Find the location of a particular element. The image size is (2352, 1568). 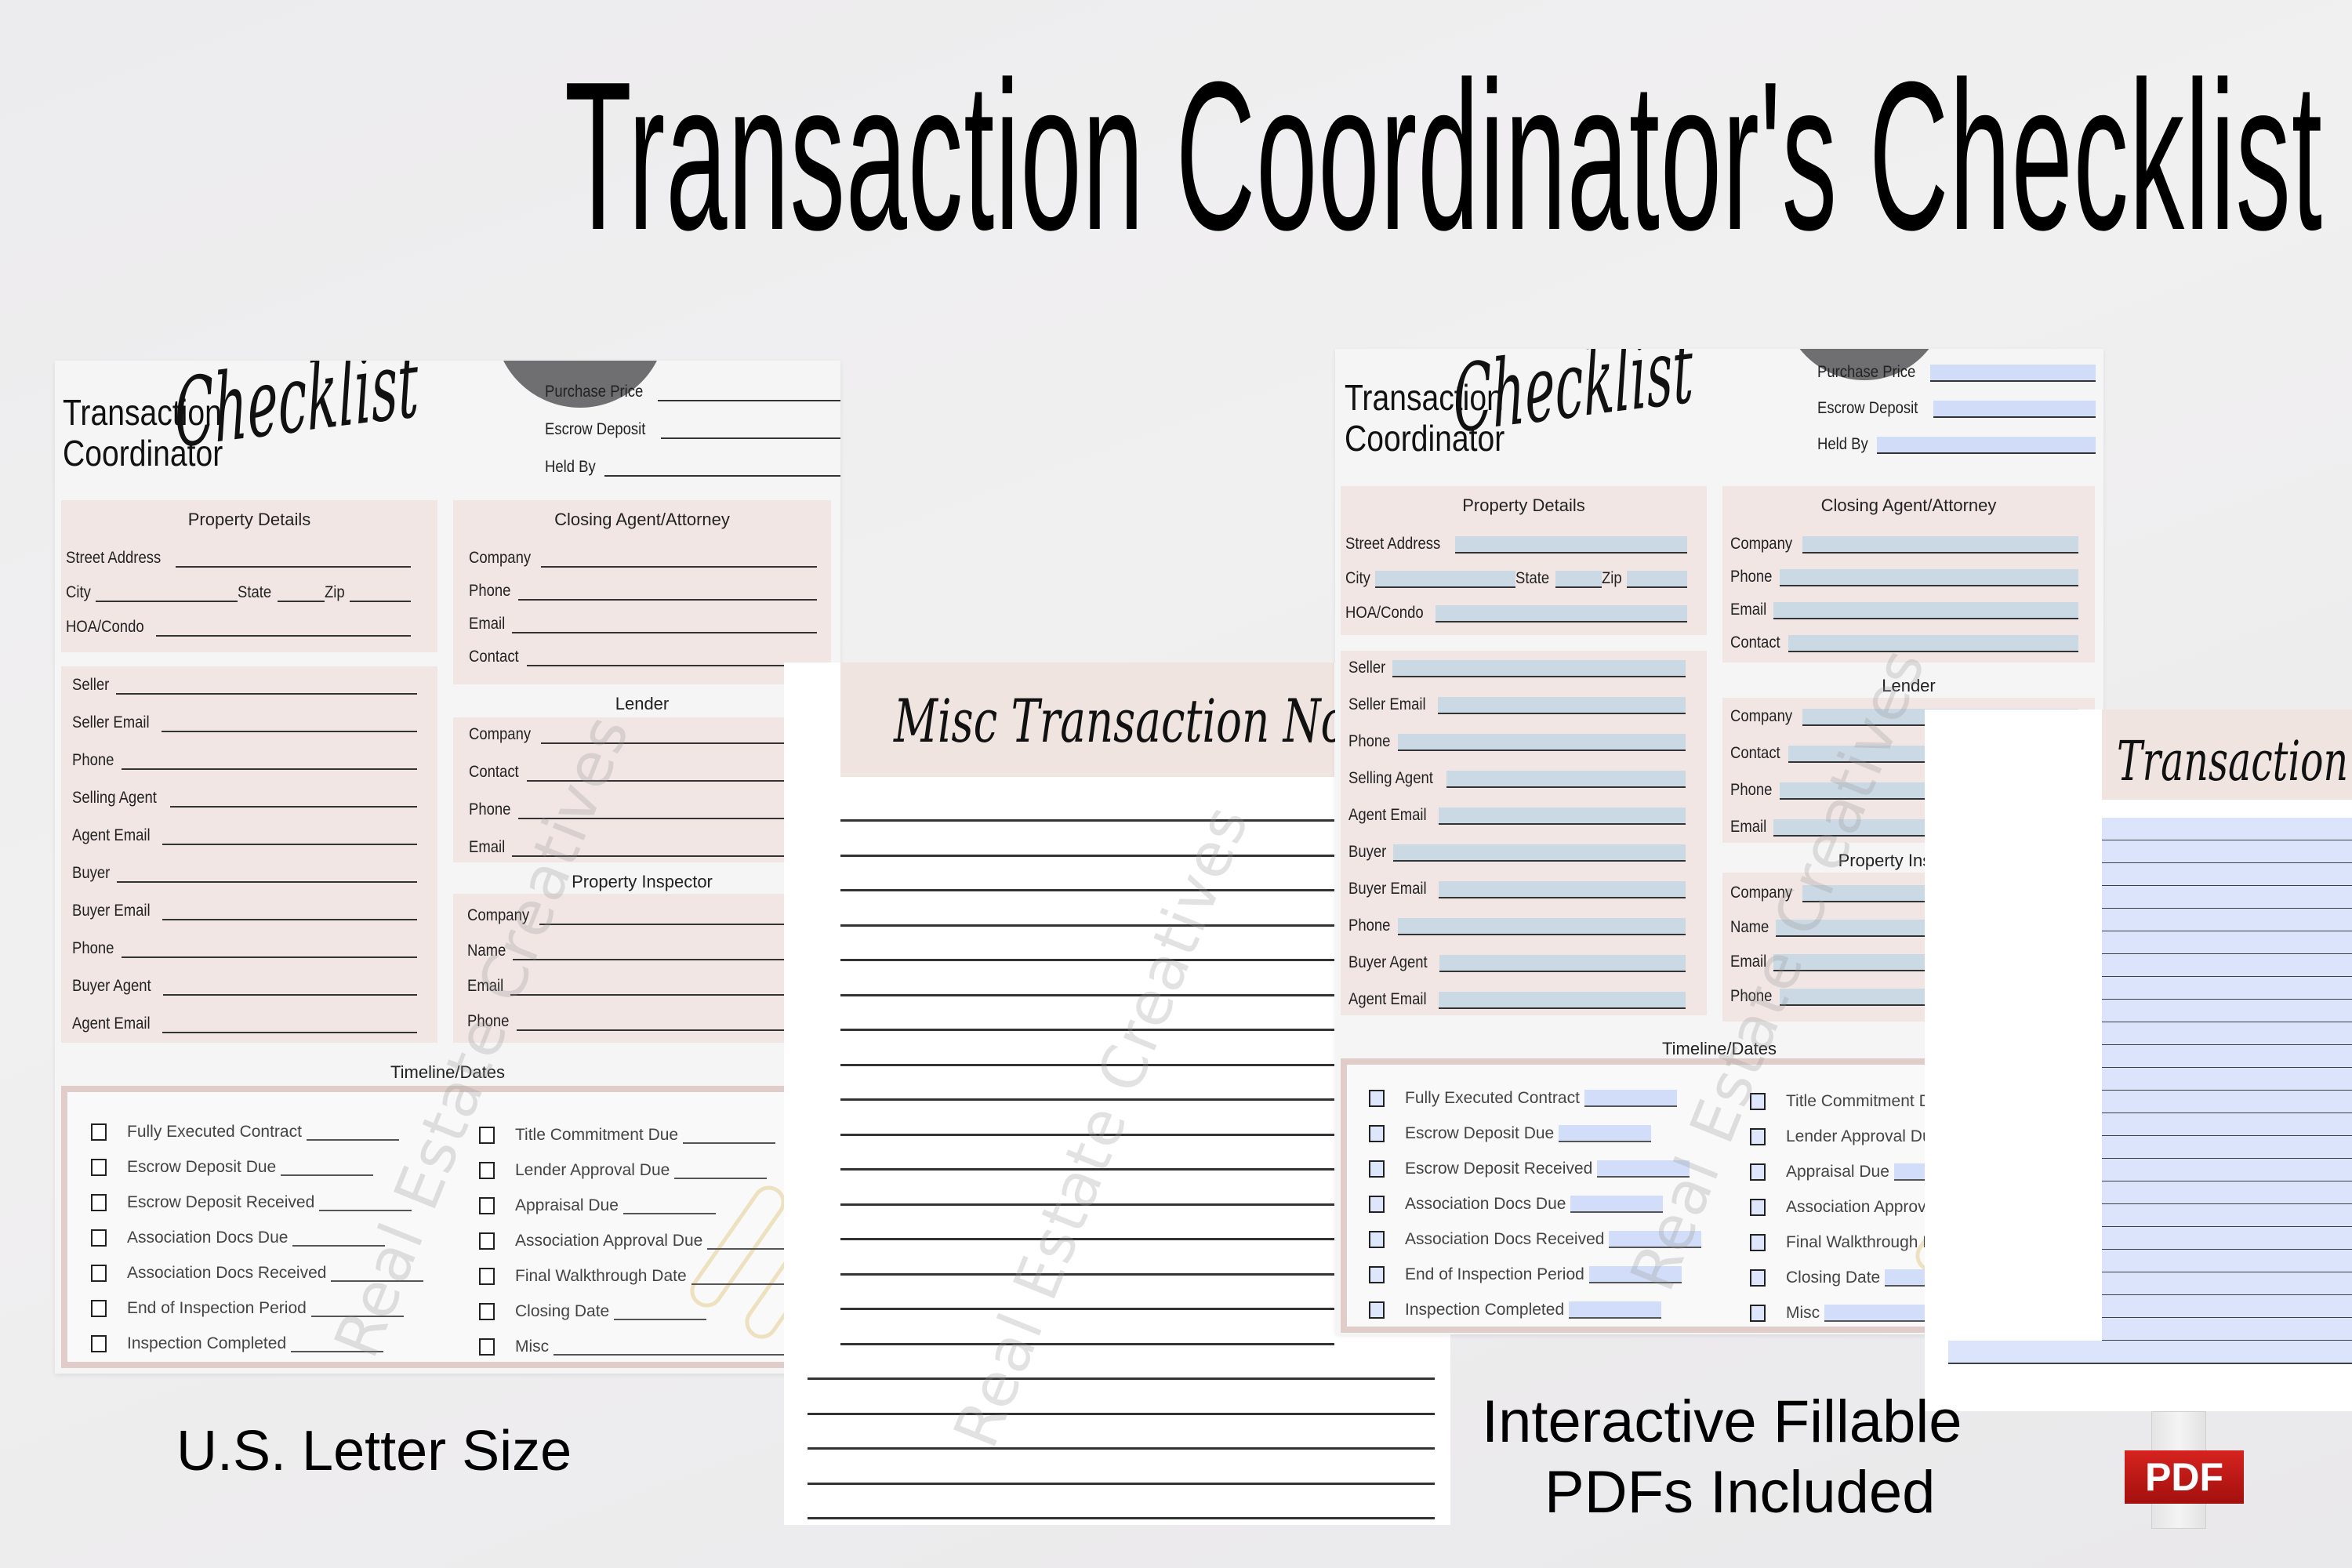

field-closing-phone: Phone is located at coordinates (1904, 577).